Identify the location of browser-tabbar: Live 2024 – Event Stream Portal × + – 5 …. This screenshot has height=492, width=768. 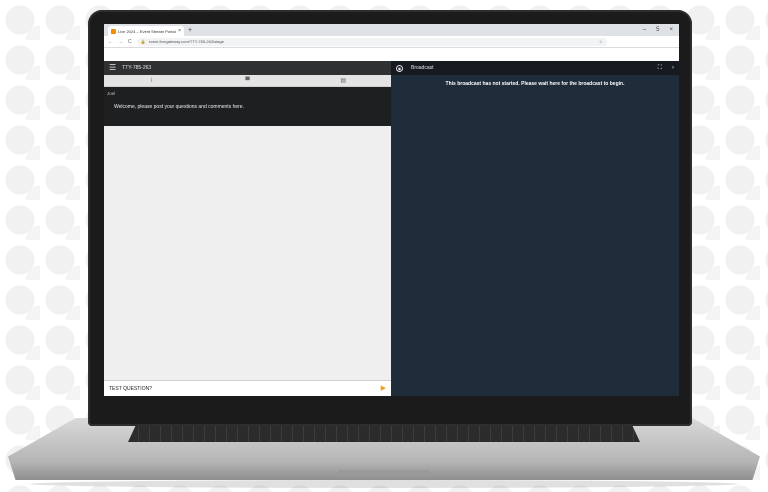
(391, 30).